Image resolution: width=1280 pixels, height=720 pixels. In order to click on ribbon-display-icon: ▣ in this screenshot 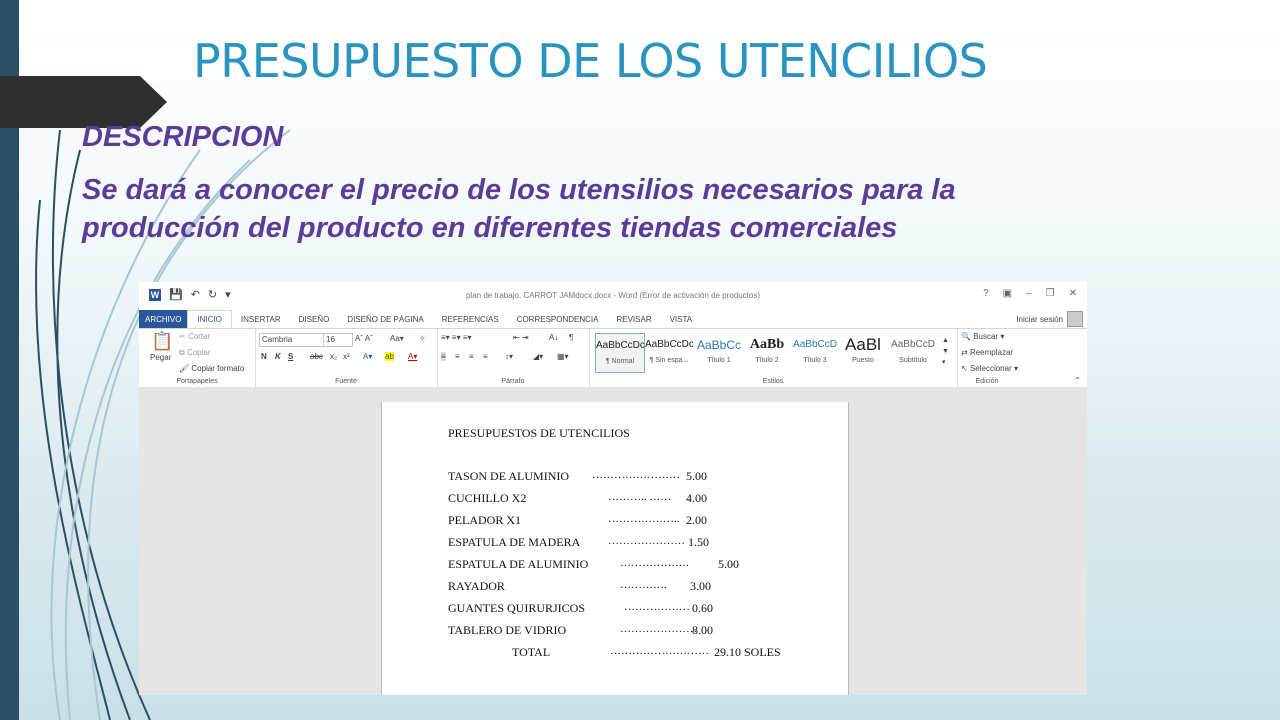, I will do `click(1007, 293)`.